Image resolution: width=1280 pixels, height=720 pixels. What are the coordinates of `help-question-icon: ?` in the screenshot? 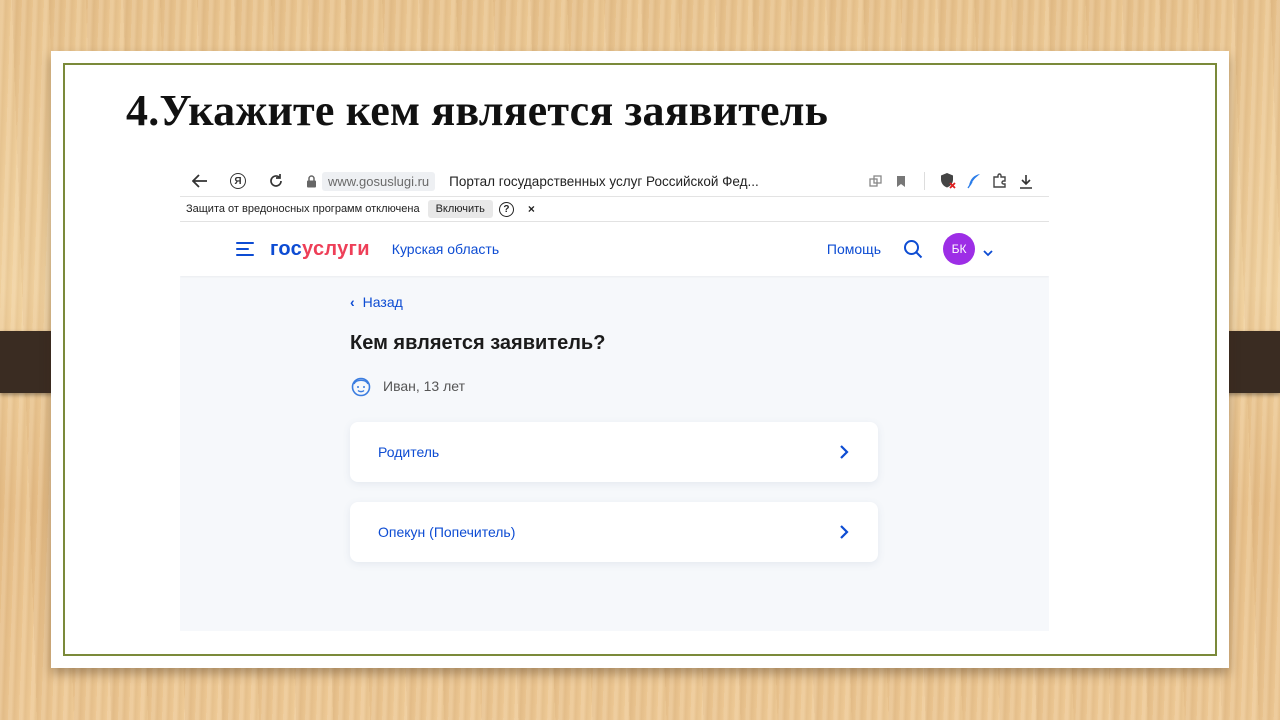 It's located at (506, 209).